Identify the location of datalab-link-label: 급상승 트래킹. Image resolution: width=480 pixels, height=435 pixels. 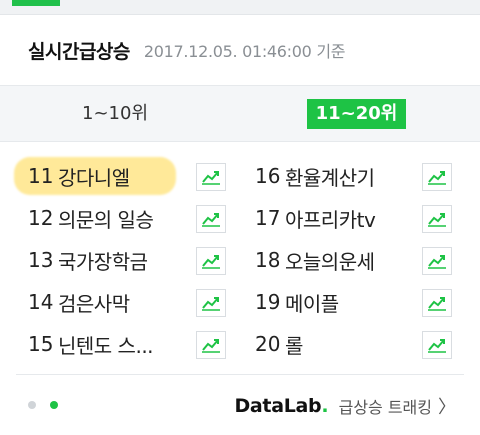
(385, 407).